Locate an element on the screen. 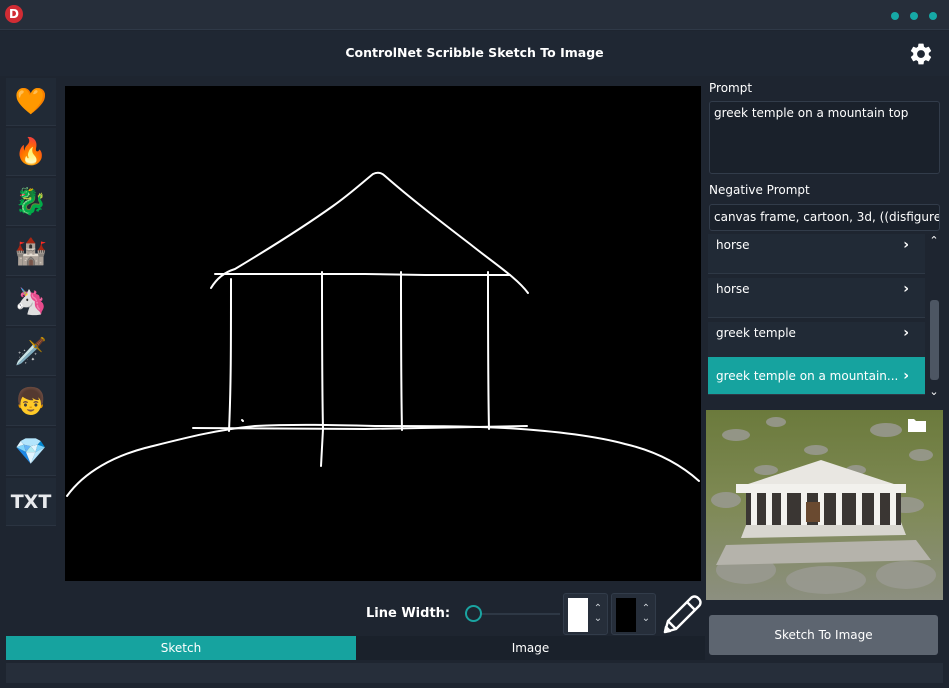  column-3-stroke is located at coordinates (401, 351).